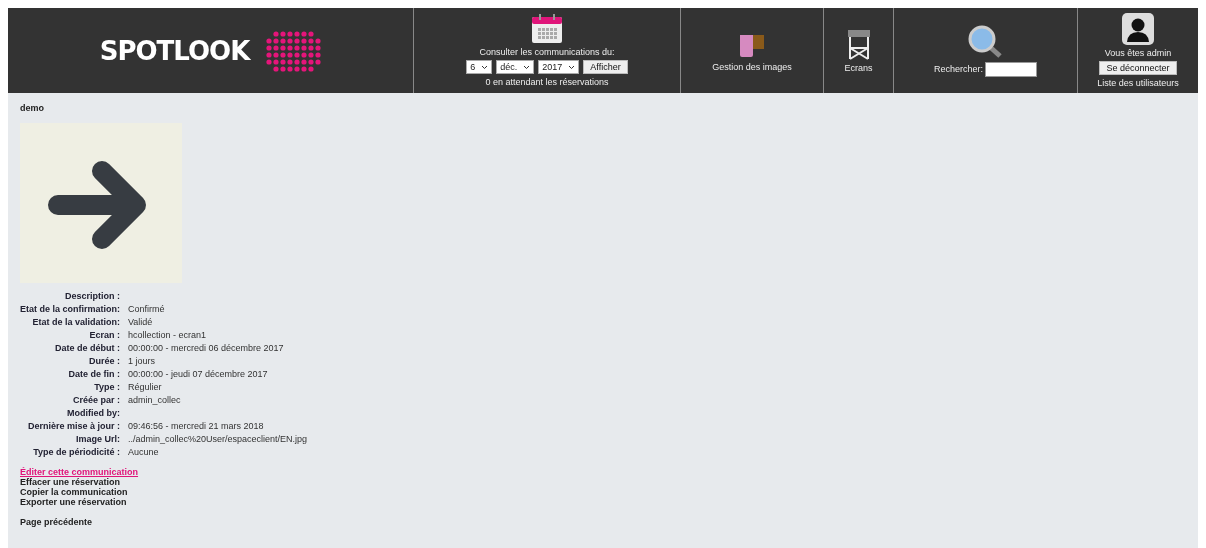 This screenshot has height=548, width=1206. I want to click on detail-label: Ecran :, so click(104, 335).